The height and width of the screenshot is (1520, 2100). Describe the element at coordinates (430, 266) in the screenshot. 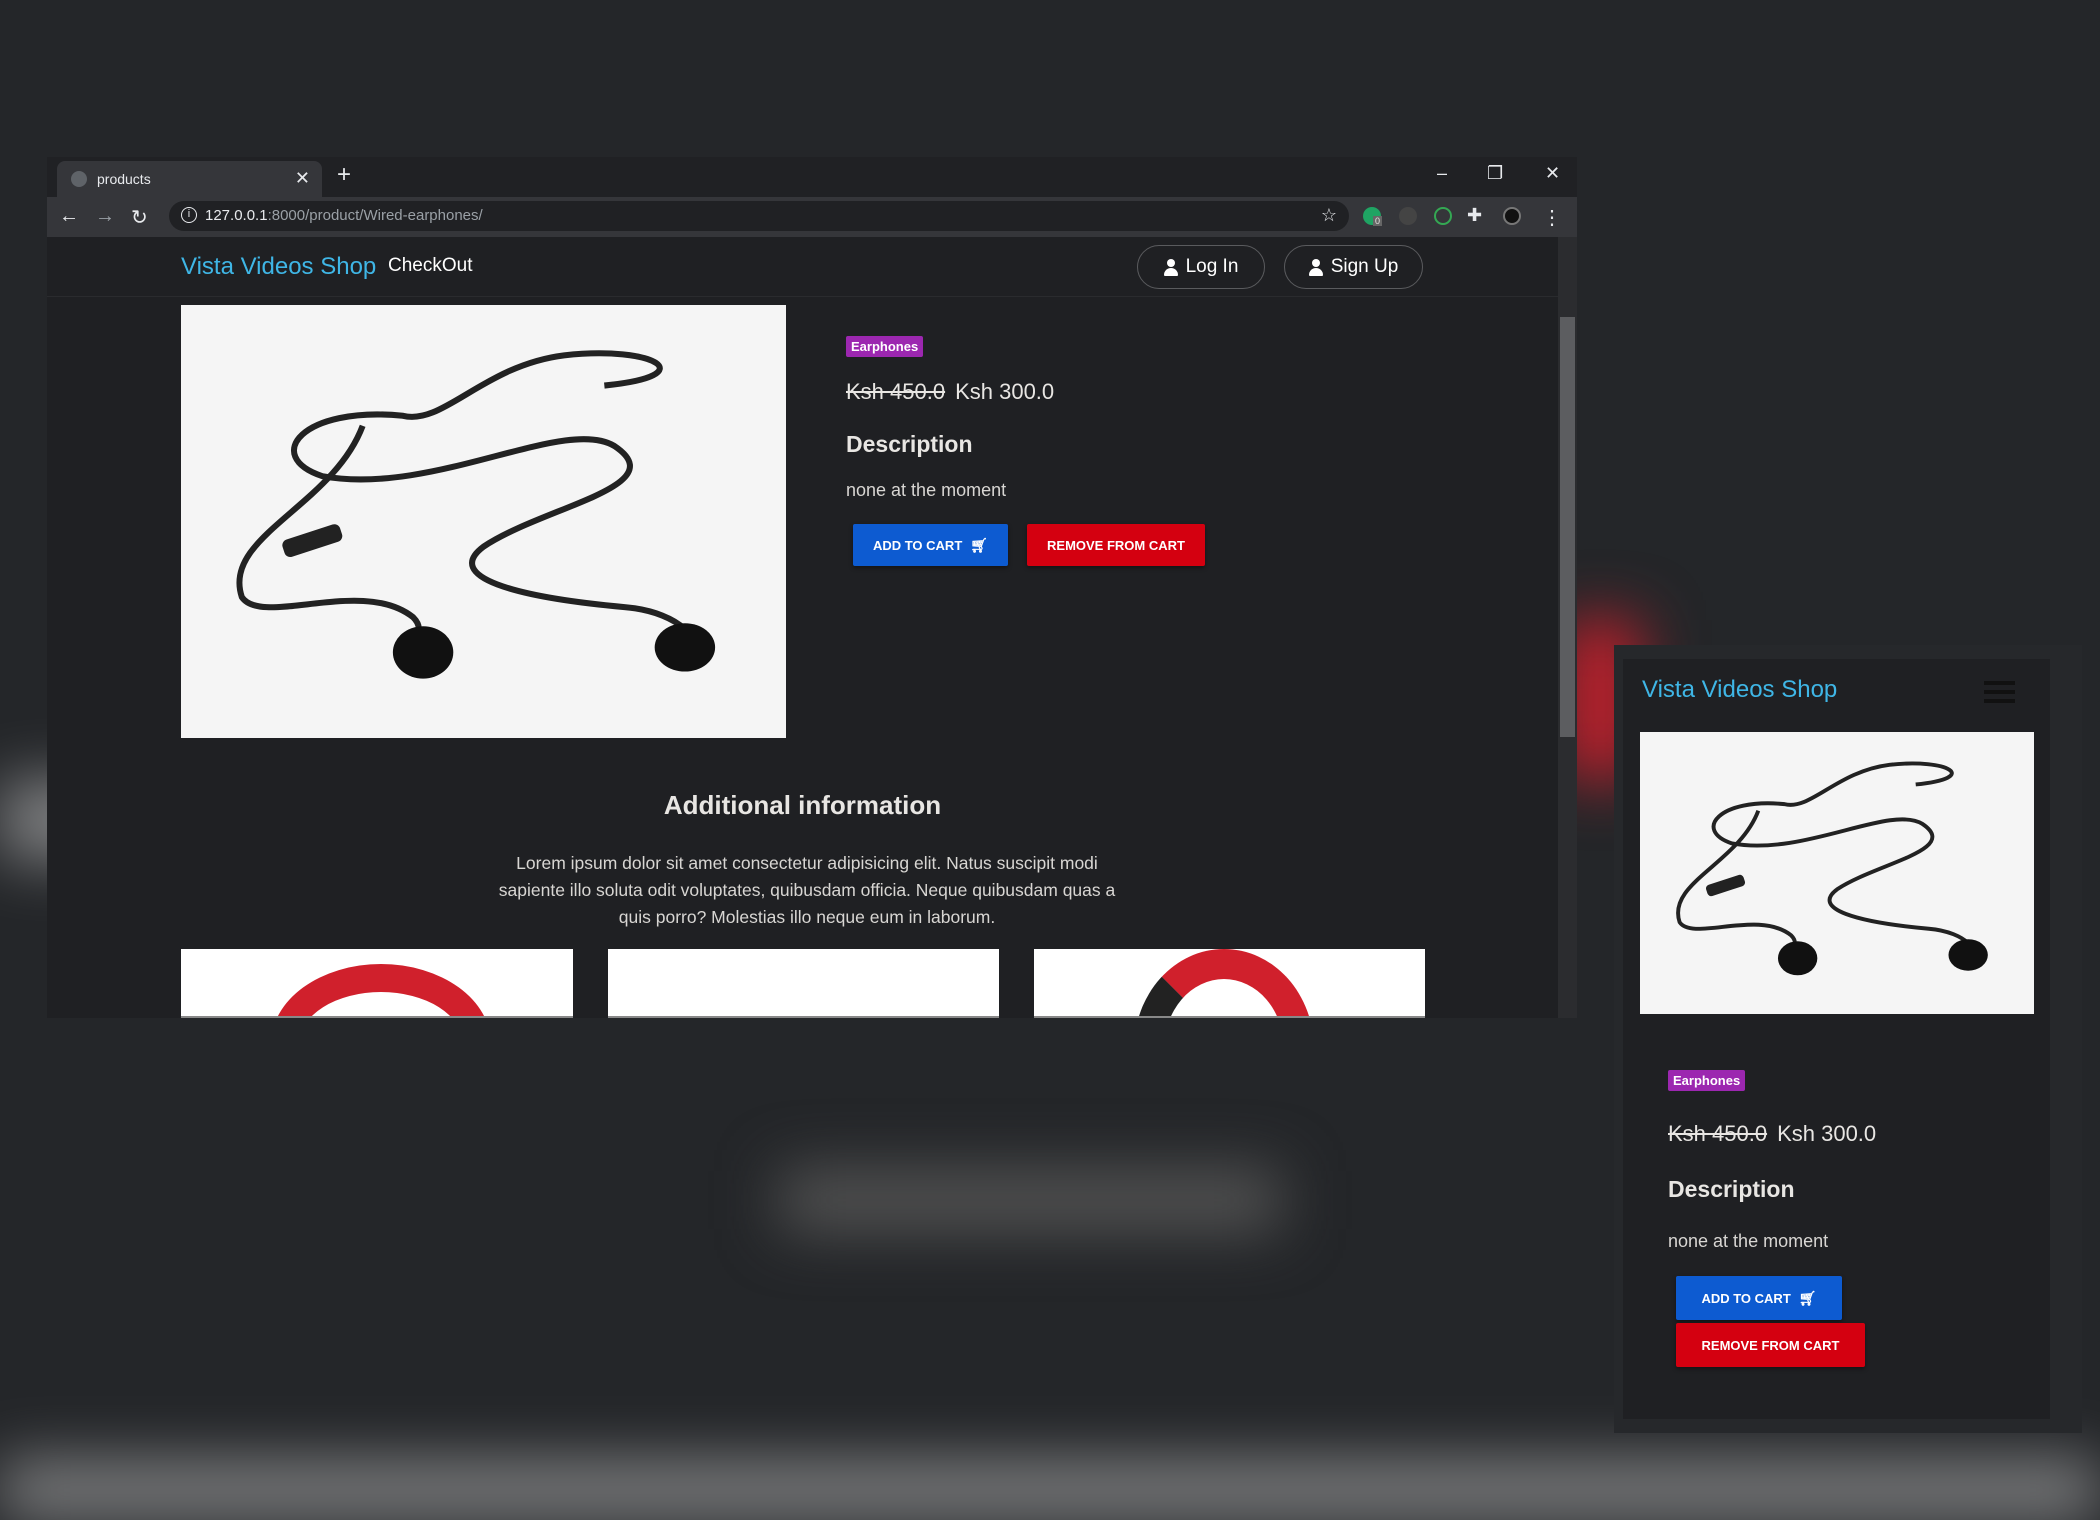

I see `checkout-link: CheckOut` at that location.